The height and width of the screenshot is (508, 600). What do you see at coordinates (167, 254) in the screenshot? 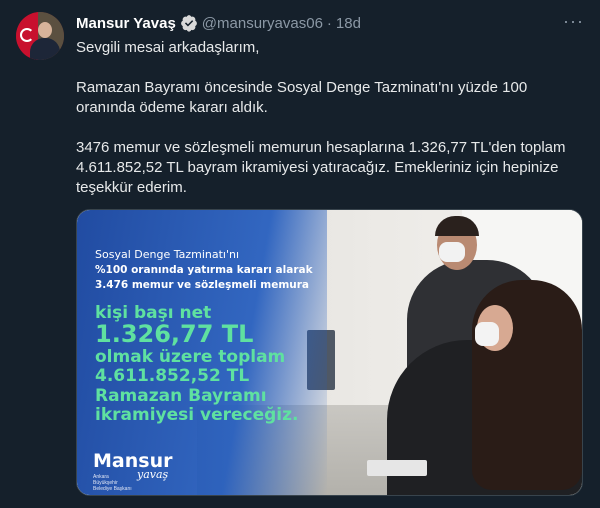
I see `overlay-line-1: Sosyal Denge Tazminatı'nı` at bounding box center [167, 254].